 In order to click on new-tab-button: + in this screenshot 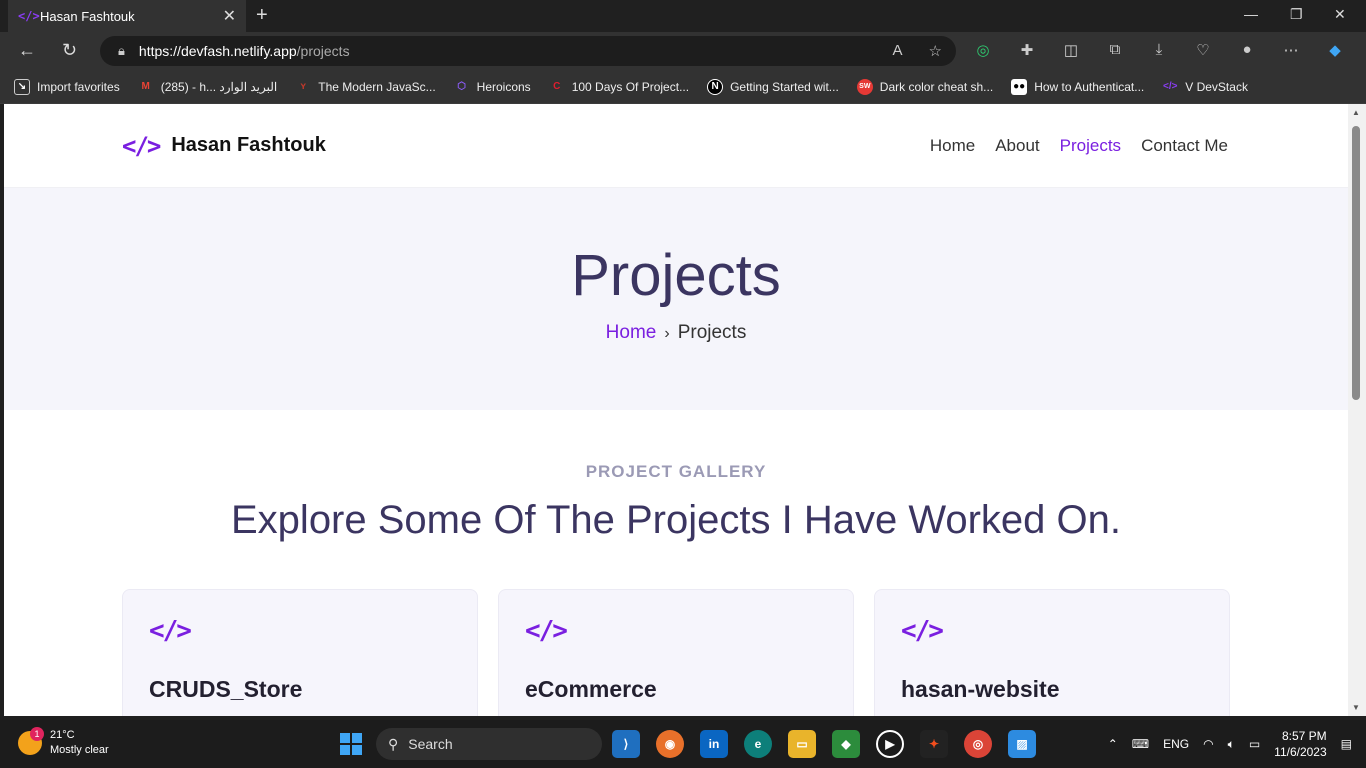, I will do `click(262, 15)`.